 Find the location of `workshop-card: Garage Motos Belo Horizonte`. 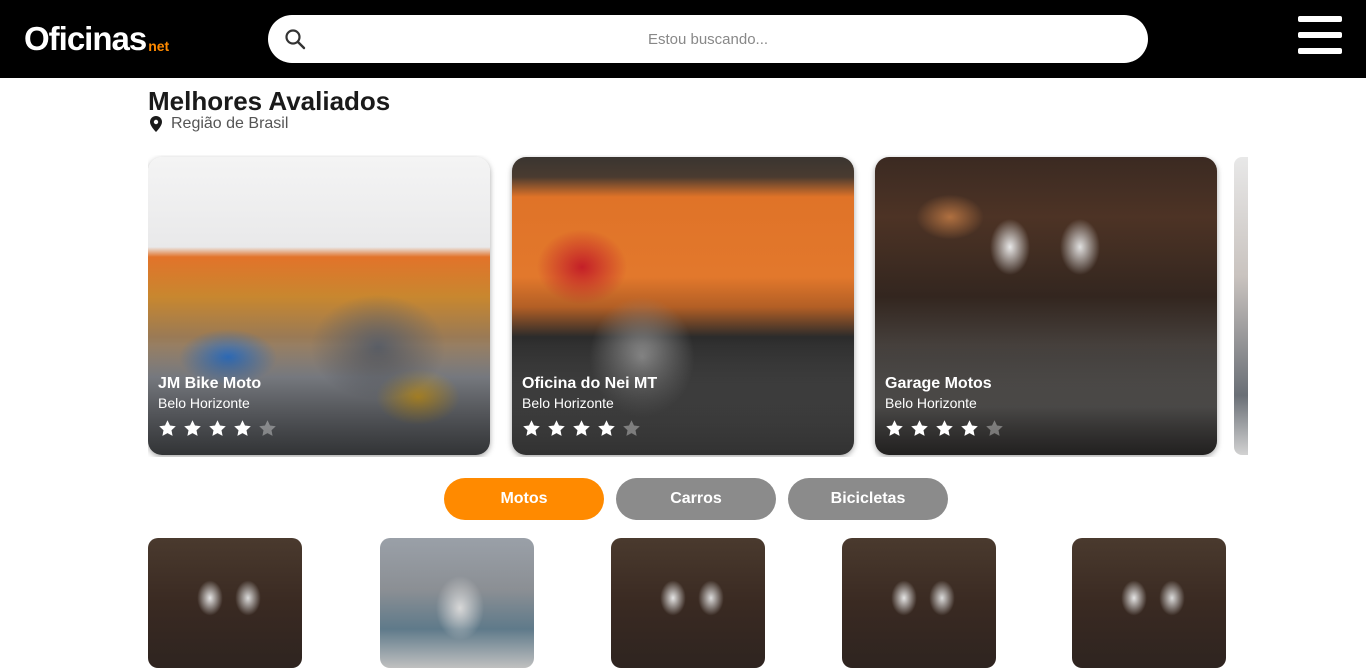

workshop-card: Garage Motos Belo Horizonte is located at coordinates (1046, 306).